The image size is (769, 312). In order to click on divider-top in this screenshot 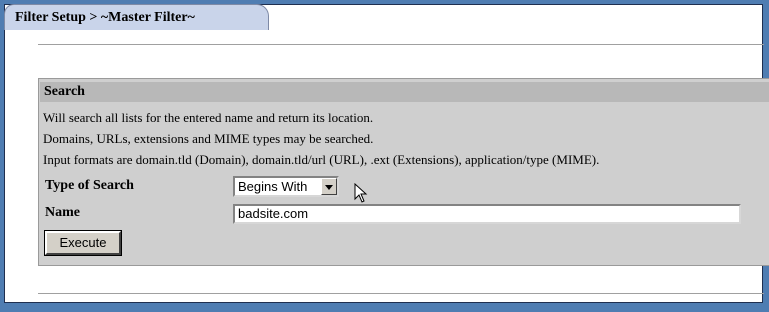, I will do `click(401, 44)`.